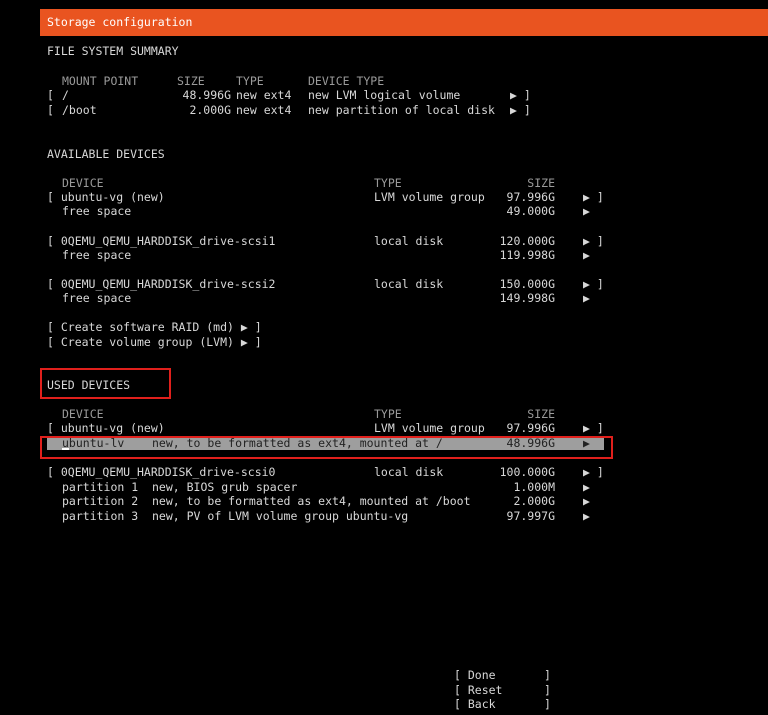 The image size is (768, 715). What do you see at coordinates (502, 690) in the screenshot?
I see `reset-button: [ Reset ]` at bounding box center [502, 690].